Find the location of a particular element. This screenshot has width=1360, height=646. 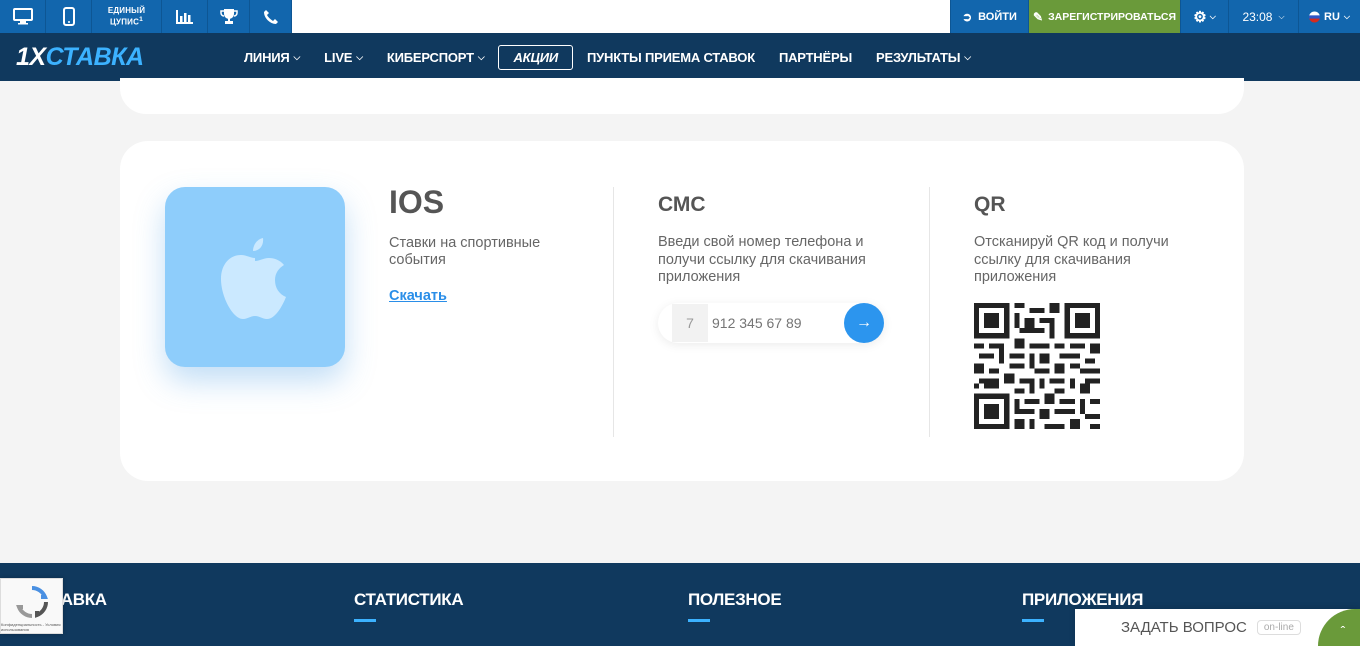

recaptcha-icon is located at coordinates (31, 602).